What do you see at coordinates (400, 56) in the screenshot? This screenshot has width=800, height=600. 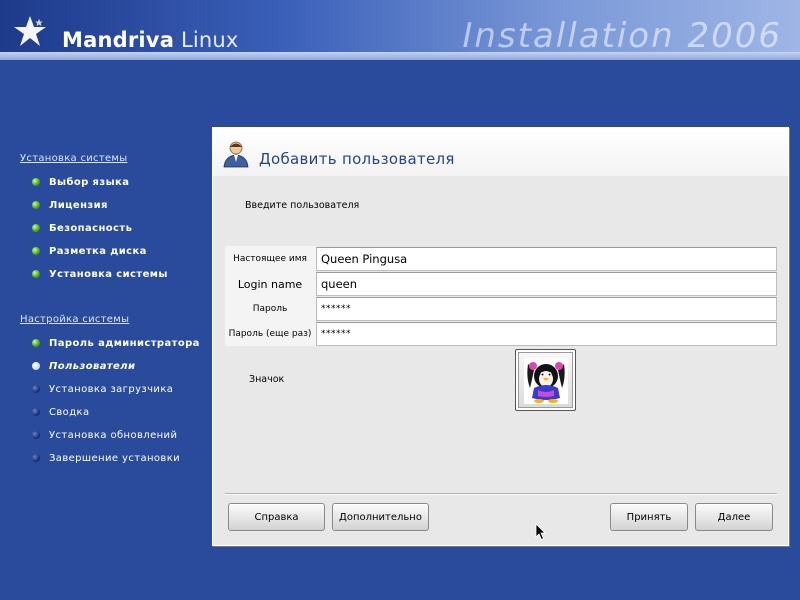 I see `banner-stripe` at bounding box center [400, 56].